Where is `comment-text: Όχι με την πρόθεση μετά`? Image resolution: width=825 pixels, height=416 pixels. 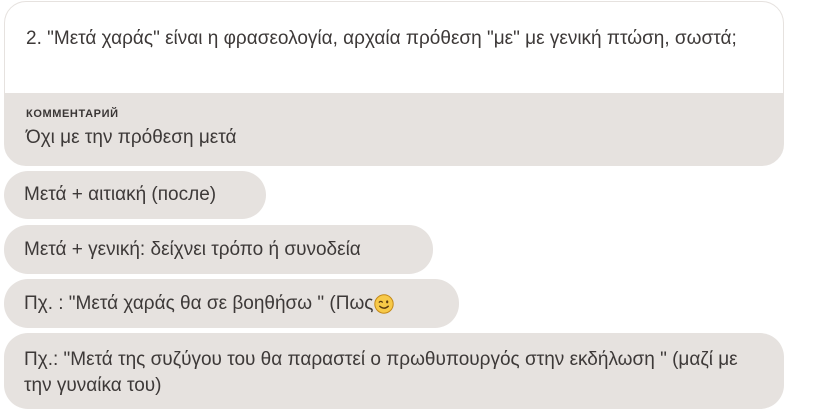
comment-text: Όχι με την πρόθεση μετά is located at coordinates (131, 137).